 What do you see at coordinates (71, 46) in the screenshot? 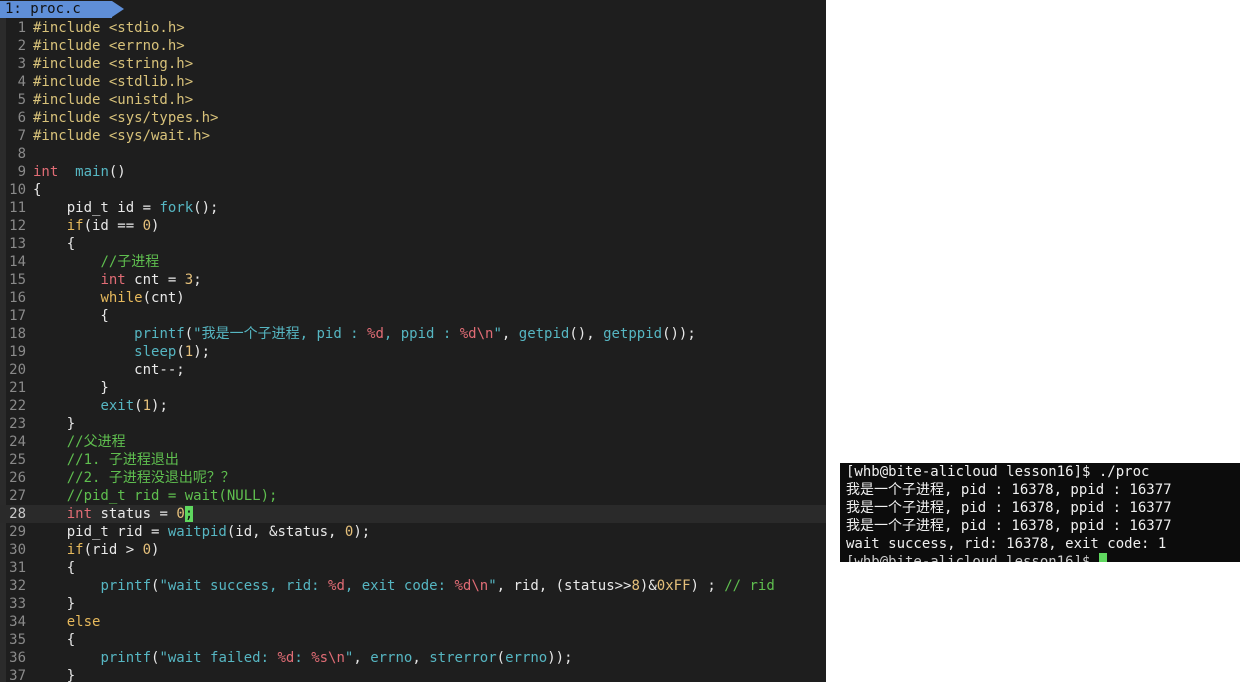
I see `code-token: #include` at bounding box center [71, 46].